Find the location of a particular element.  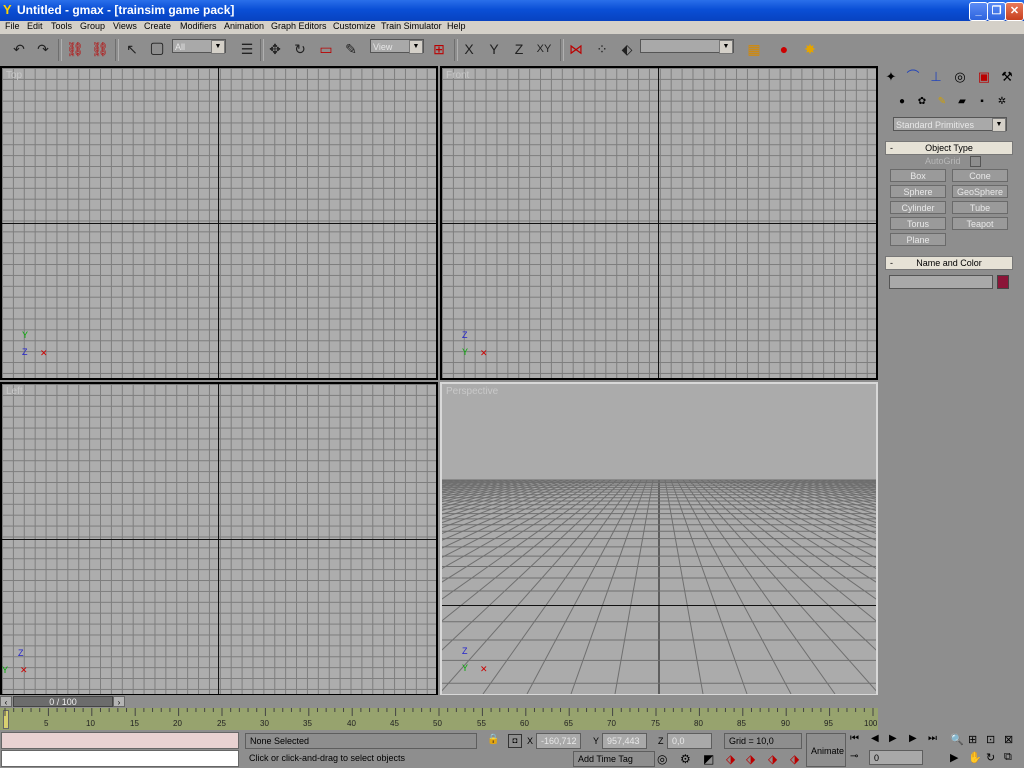

angle-snap-icon: ◩ is located at coordinates (708, 759).